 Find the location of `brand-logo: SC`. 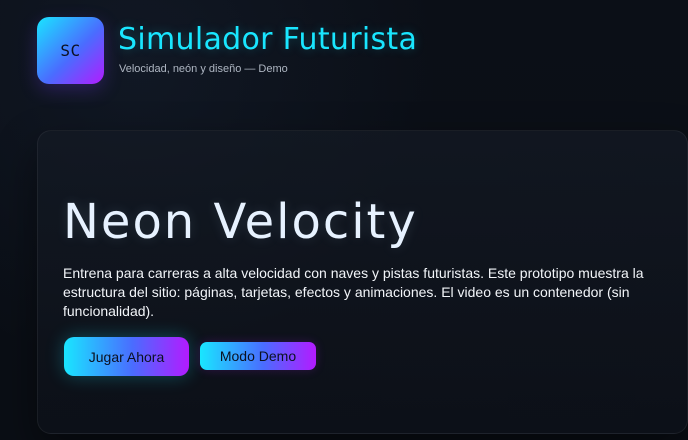

brand-logo: SC is located at coordinates (70, 50).